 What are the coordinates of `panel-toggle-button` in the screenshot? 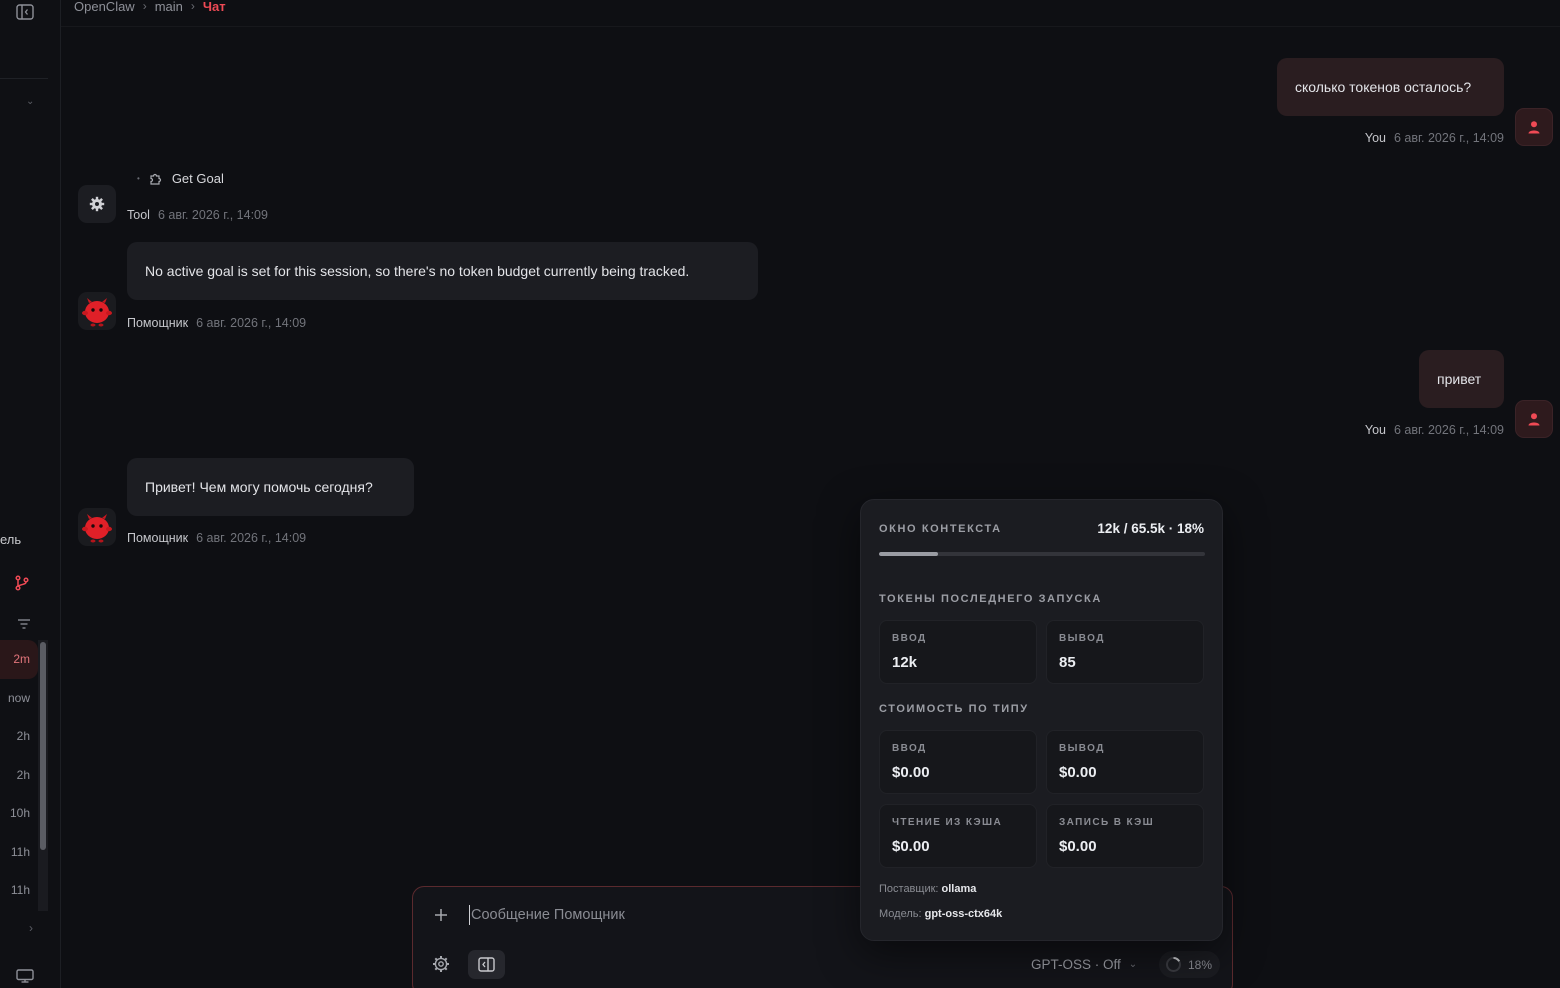 It's located at (486, 964).